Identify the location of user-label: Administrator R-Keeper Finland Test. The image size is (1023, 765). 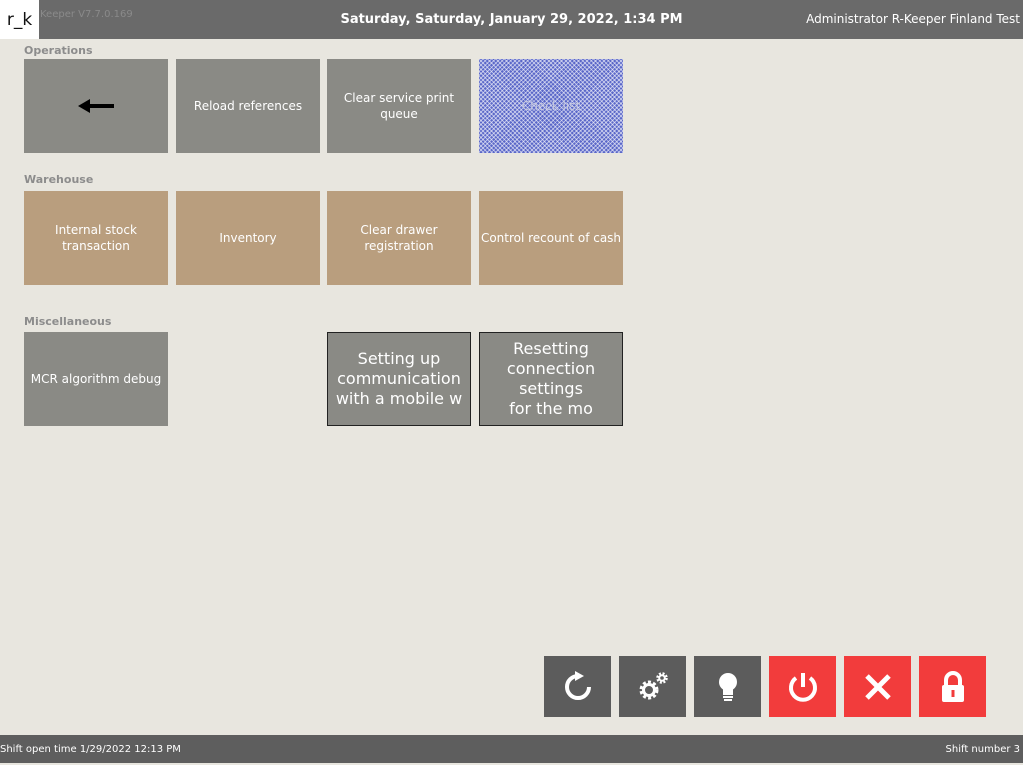
(913, 19).